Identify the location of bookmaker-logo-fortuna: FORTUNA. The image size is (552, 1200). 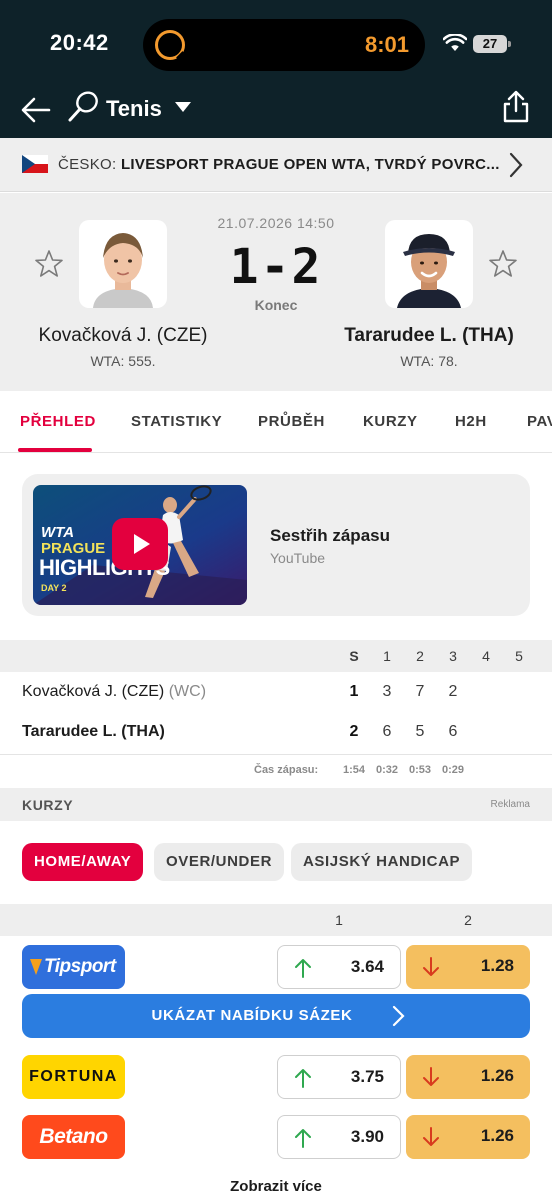
(73, 1077).